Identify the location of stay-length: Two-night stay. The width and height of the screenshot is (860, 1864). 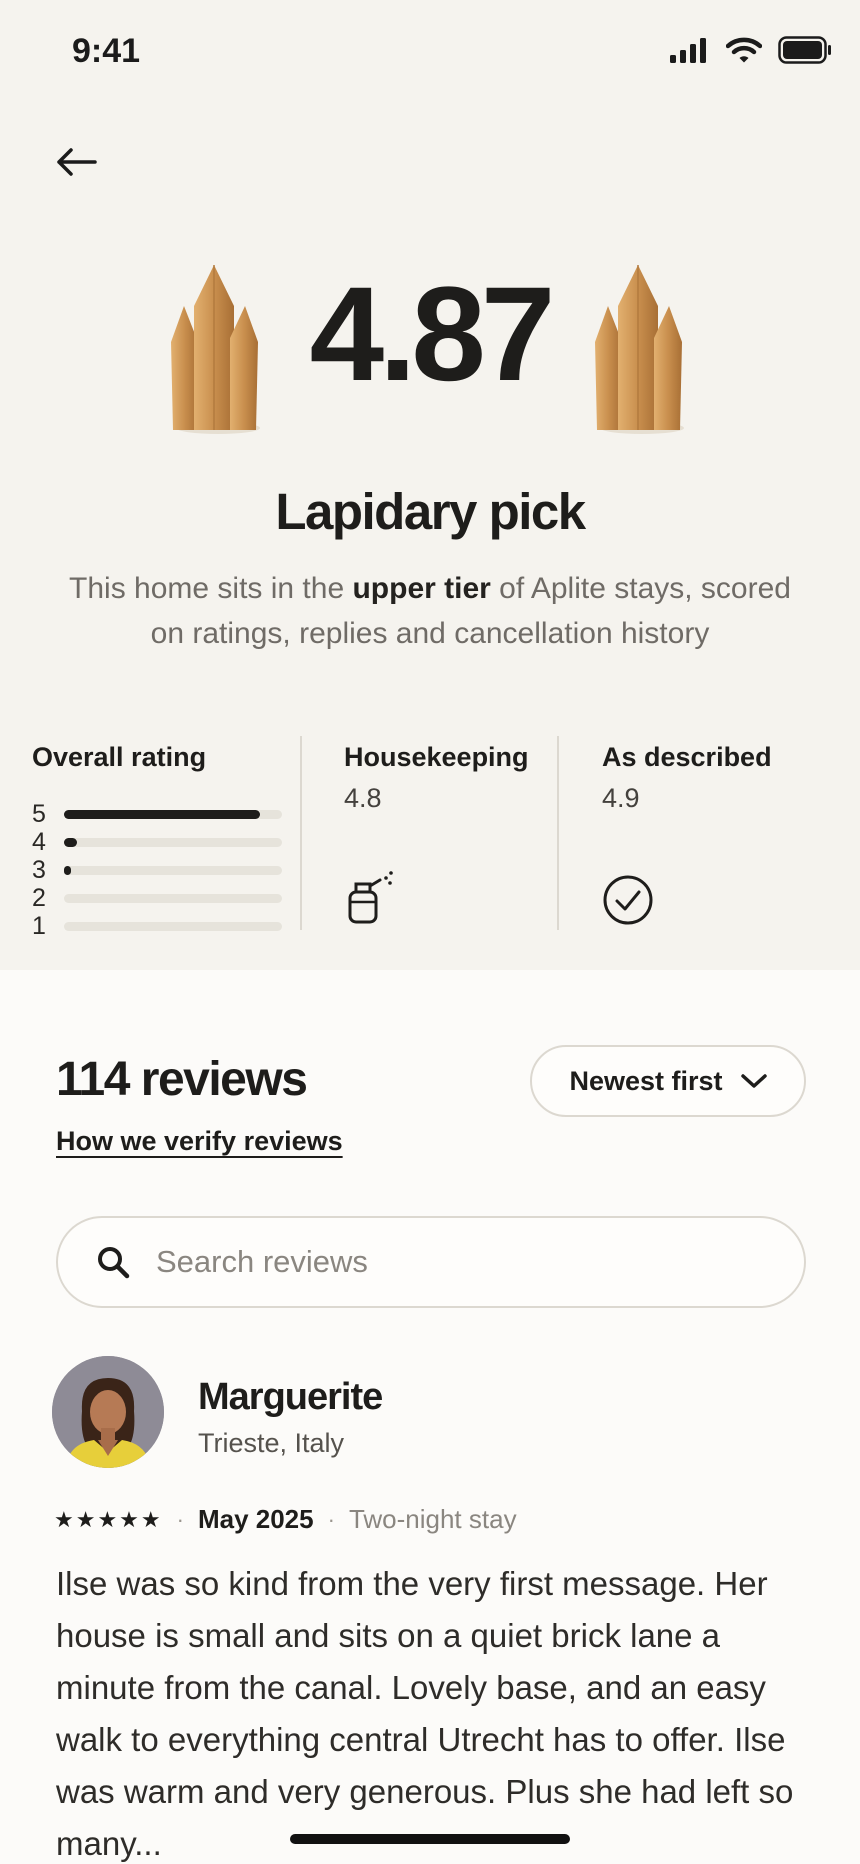
(432, 1519).